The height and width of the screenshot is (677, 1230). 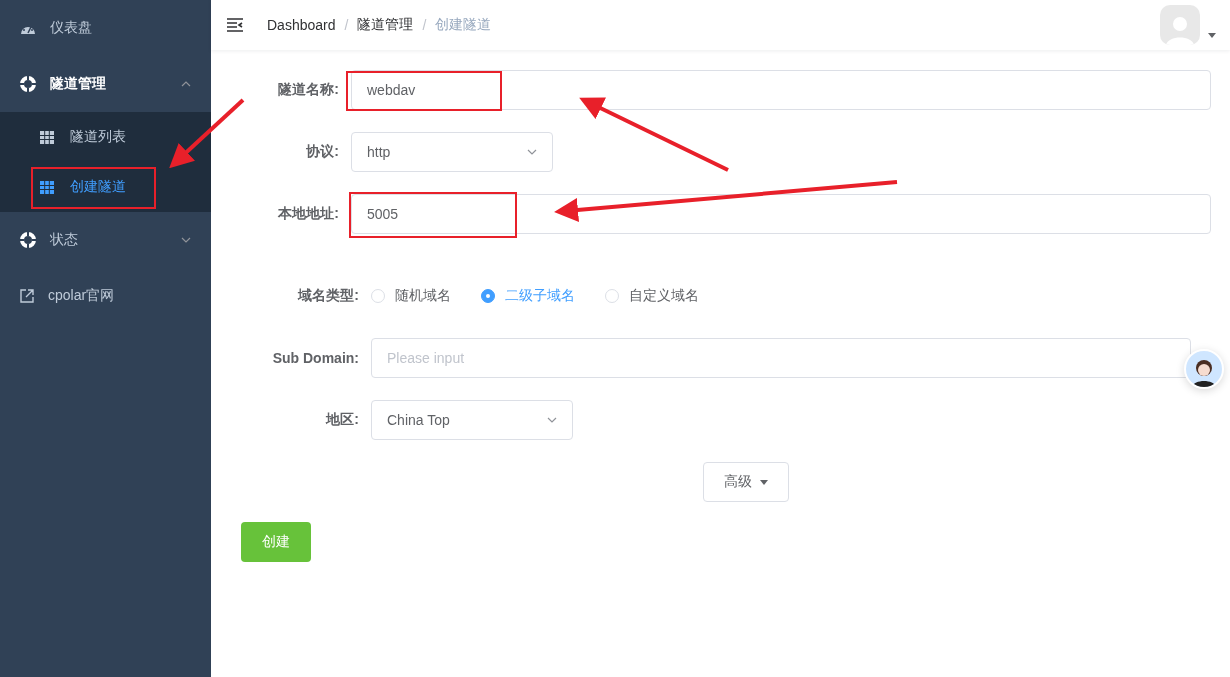 What do you see at coordinates (315, 358) in the screenshot?
I see `field-label: Sub Domain:` at bounding box center [315, 358].